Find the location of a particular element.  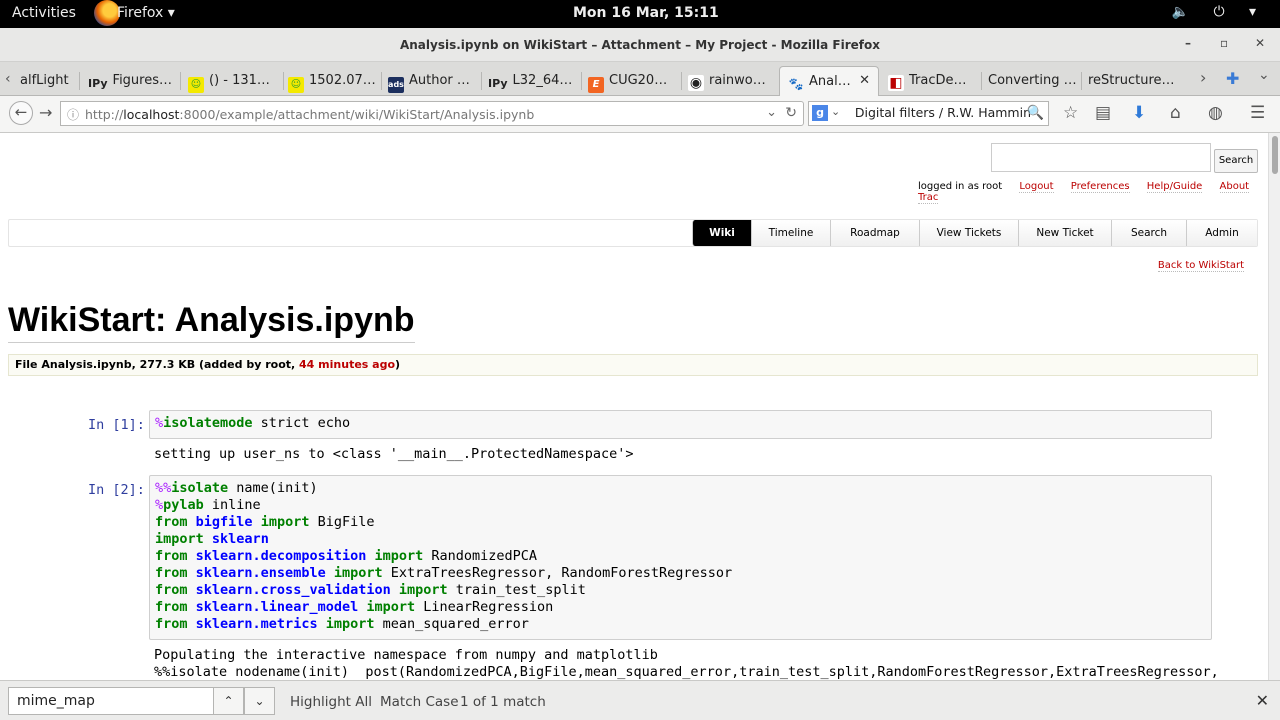

trac-search-button: Search is located at coordinates (1236, 161).